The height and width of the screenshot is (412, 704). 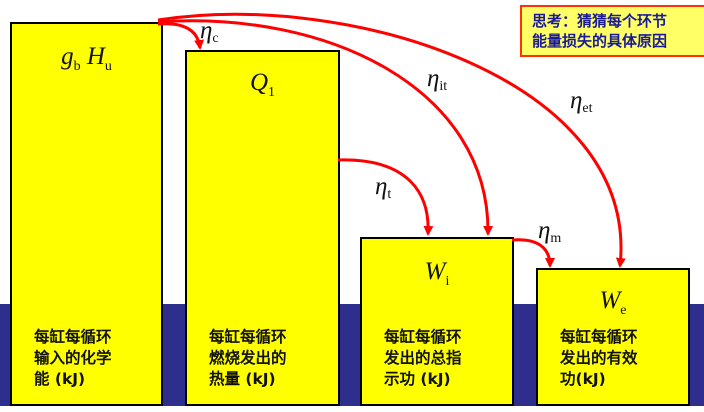 I want to click on label-eta-m: ηm, so click(x=550, y=231).